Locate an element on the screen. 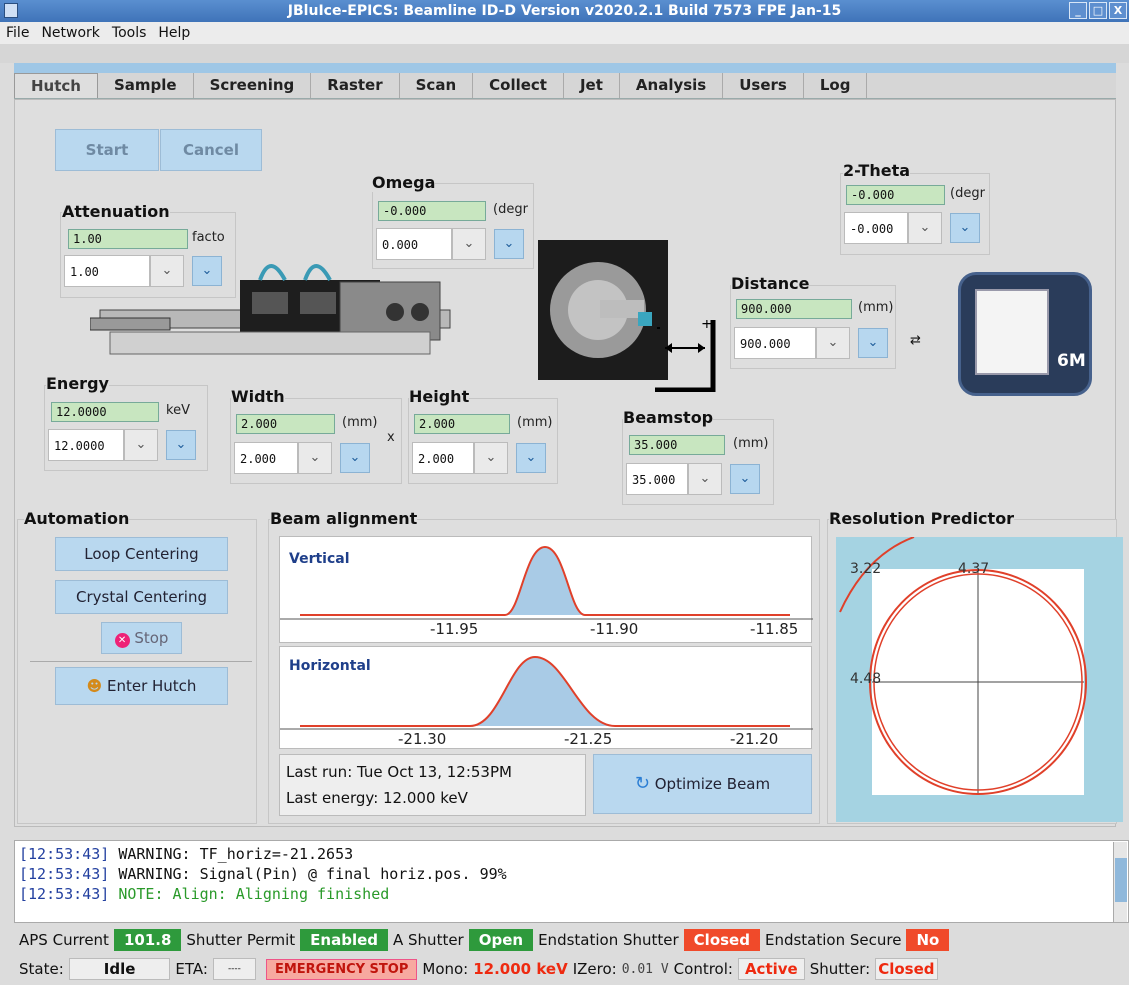 The image size is (1129, 985). beamstop-dropdown: ⌄ is located at coordinates (705, 479).